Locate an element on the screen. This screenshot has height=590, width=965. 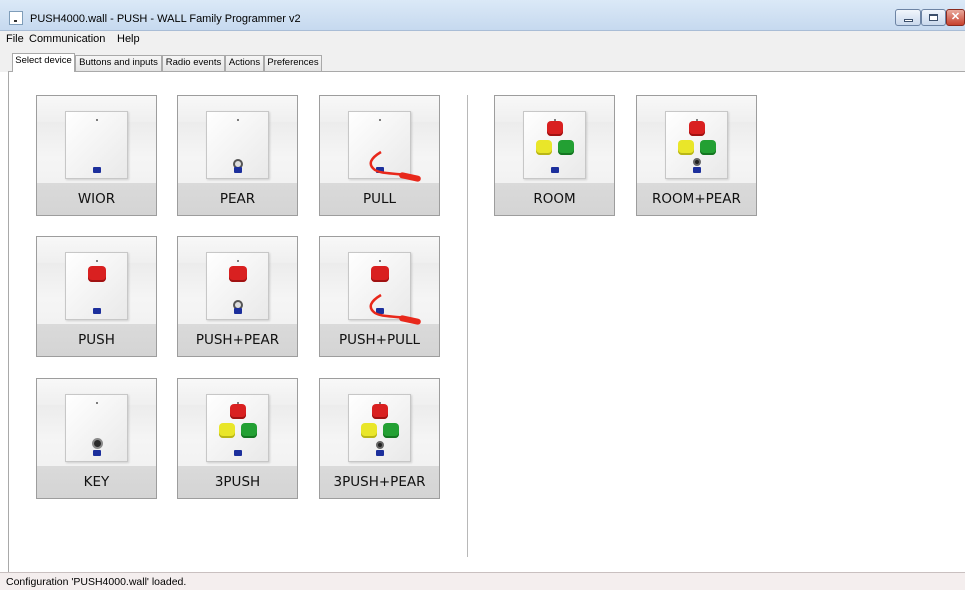
tab-preferences: Preferences is located at coordinates (293, 63).